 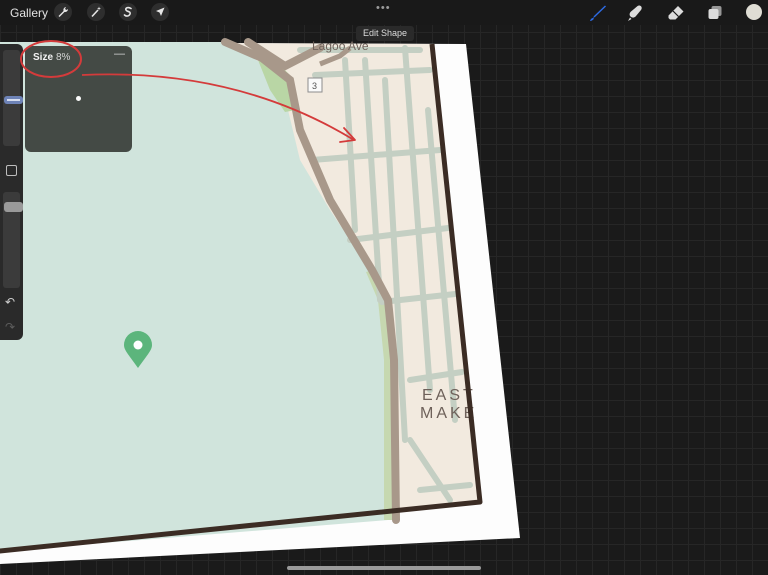 I want to click on smudge-button, so click(x=636, y=13).